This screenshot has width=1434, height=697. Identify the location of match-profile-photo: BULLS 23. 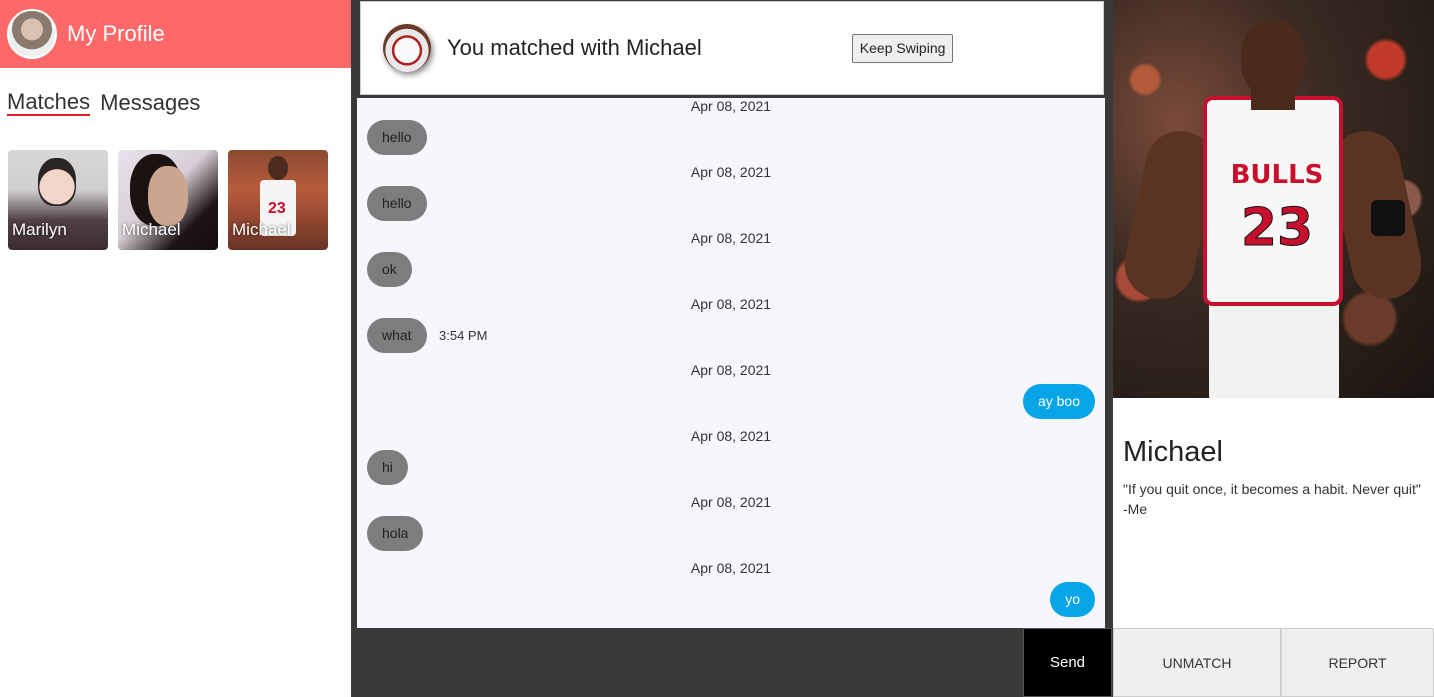
(1273, 199).